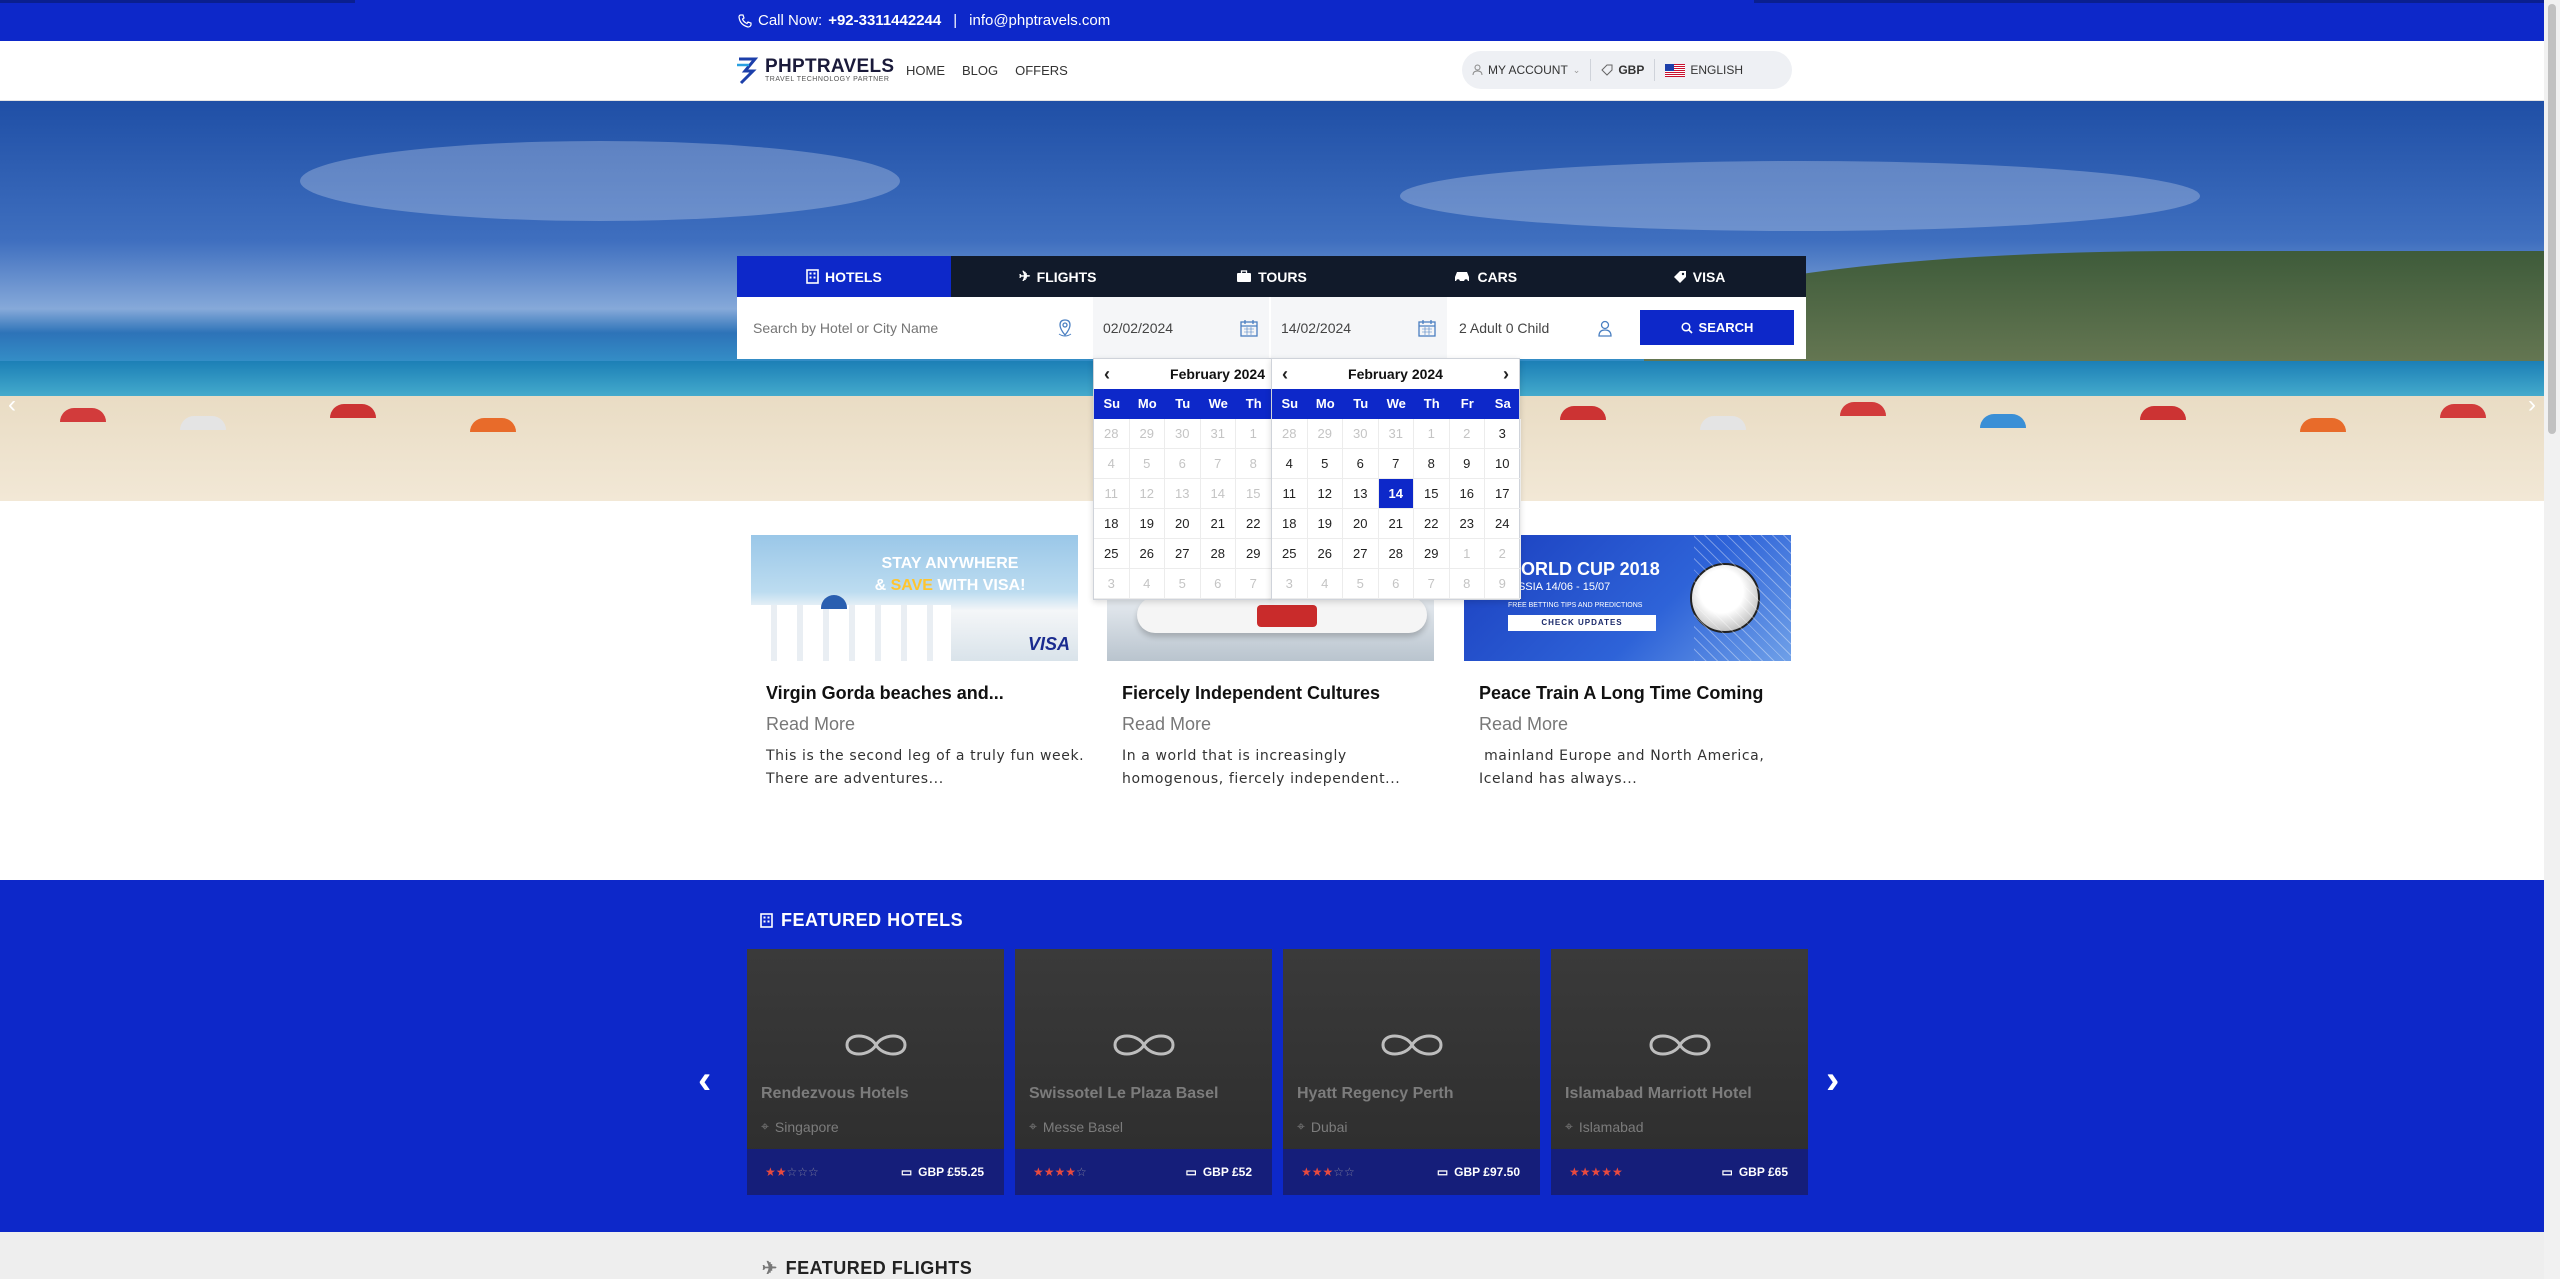 The width and height of the screenshot is (2560, 1279). Describe the element at coordinates (1058, 276) in the screenshot. I see `tab-flights: ✈ FLIGHTS` at that location.